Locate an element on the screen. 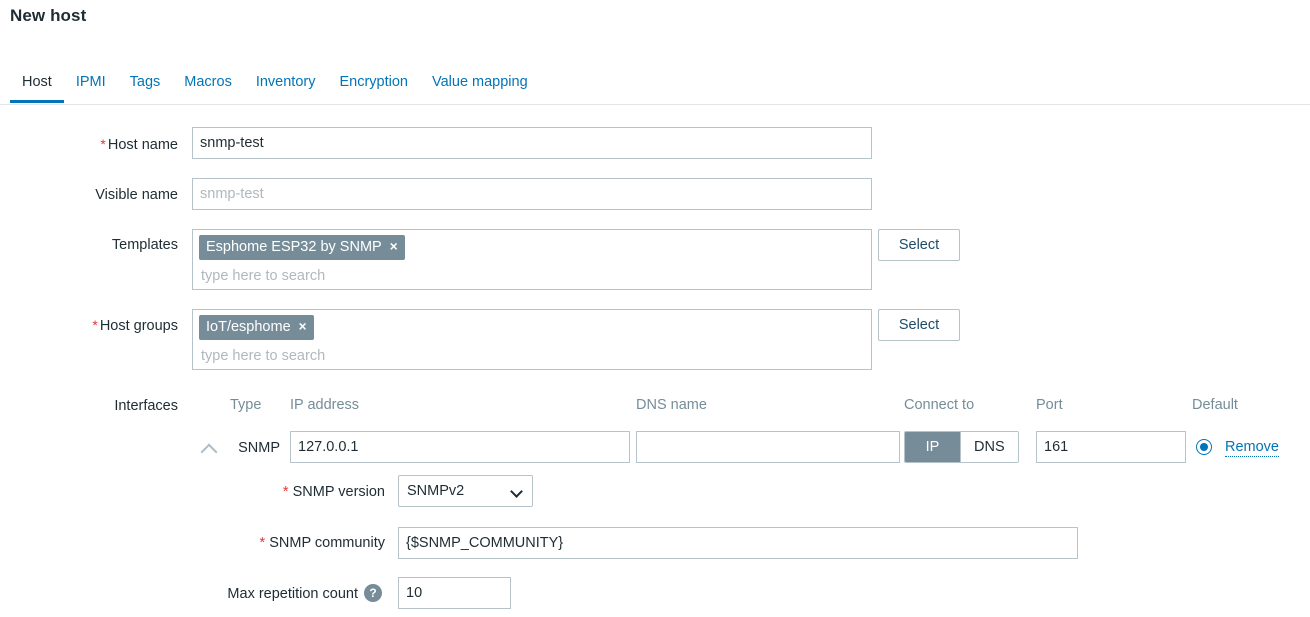 The height and width of the screenshot is (617, 1310). interface-dns-name-input is located at coordinates (768, 447).